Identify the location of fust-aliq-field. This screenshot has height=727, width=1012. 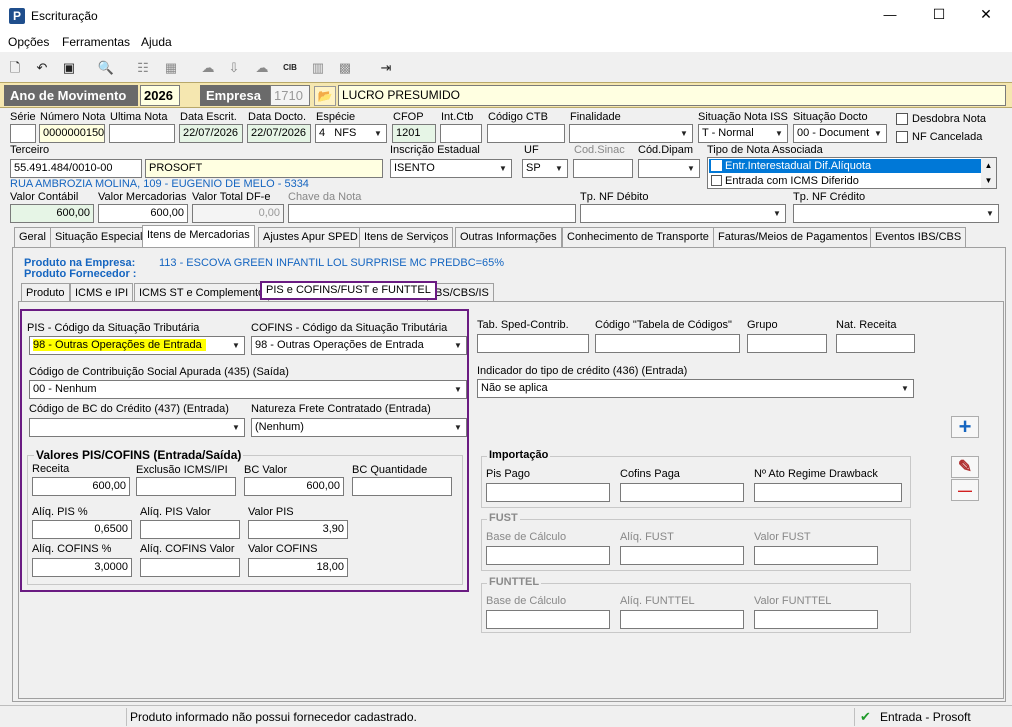
(682, 555).